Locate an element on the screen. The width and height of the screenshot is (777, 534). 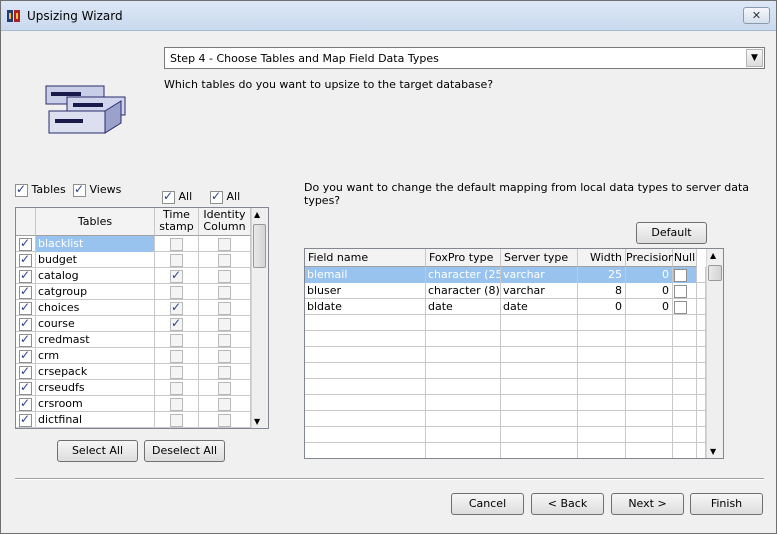
table-name: blacklist is located at coordinates (95, 244).